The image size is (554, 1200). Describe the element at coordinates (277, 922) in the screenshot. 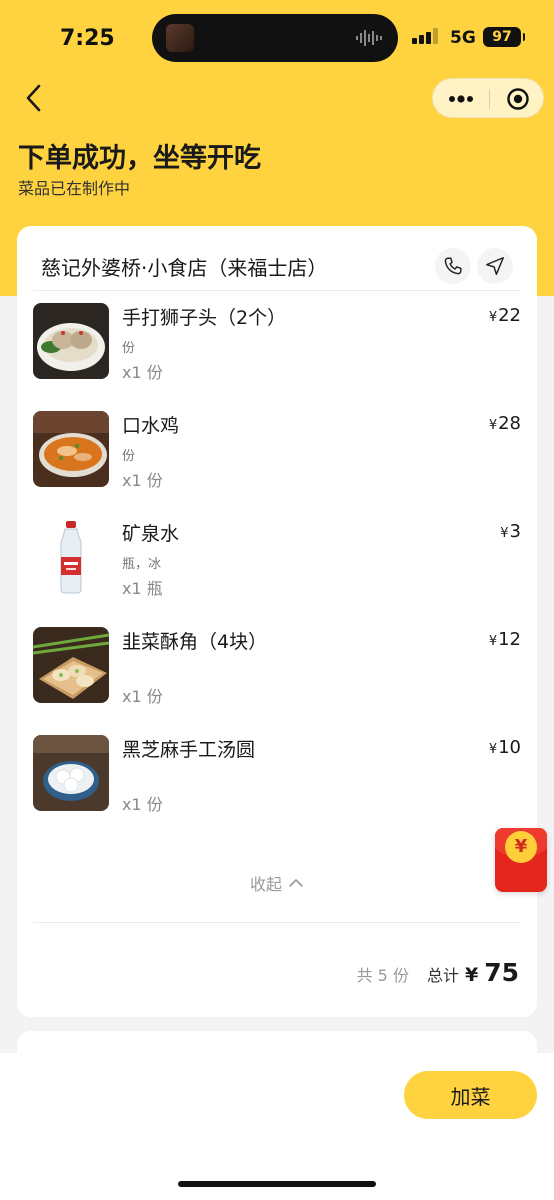

I see `summary-divider` at that location.